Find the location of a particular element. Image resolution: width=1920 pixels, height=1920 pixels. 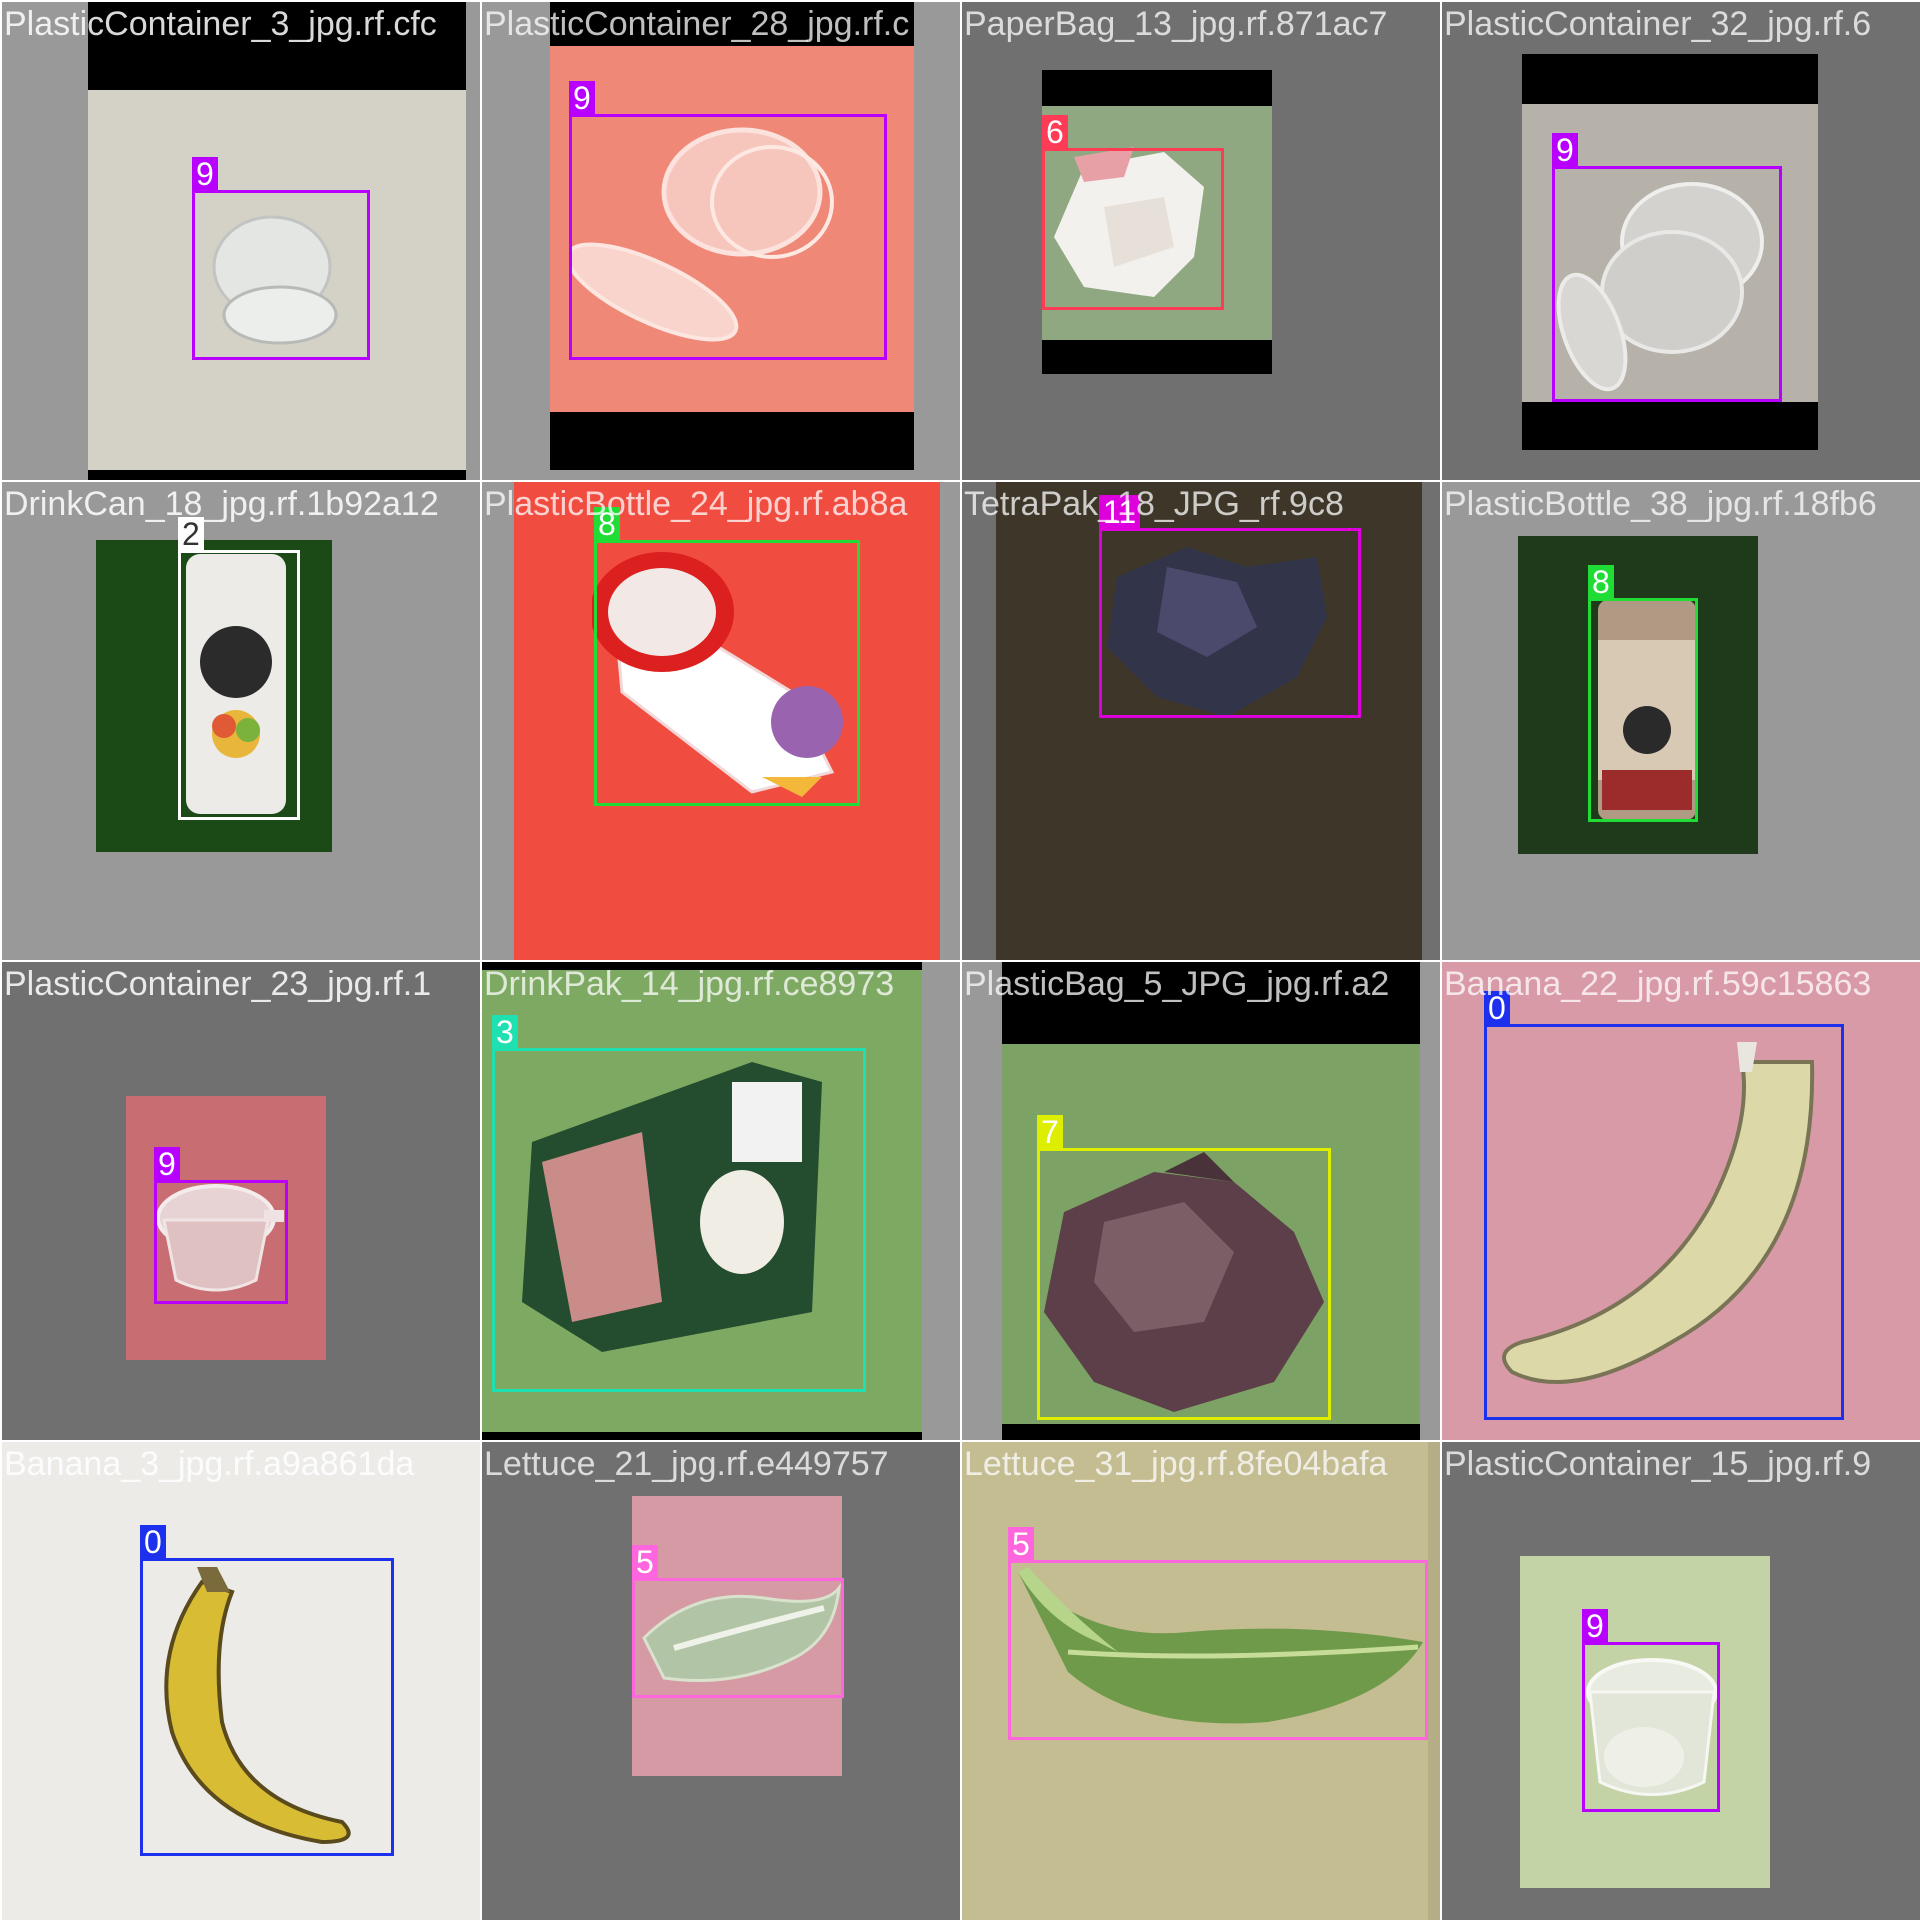

filename-caption: PlasticContainer_23_jpg.rf.1 is located at coordinates (218, 984).